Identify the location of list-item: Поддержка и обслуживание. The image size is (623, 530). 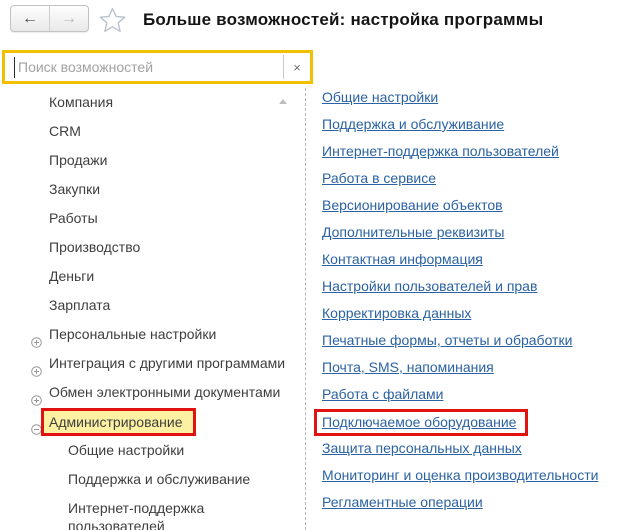
(460, 124).